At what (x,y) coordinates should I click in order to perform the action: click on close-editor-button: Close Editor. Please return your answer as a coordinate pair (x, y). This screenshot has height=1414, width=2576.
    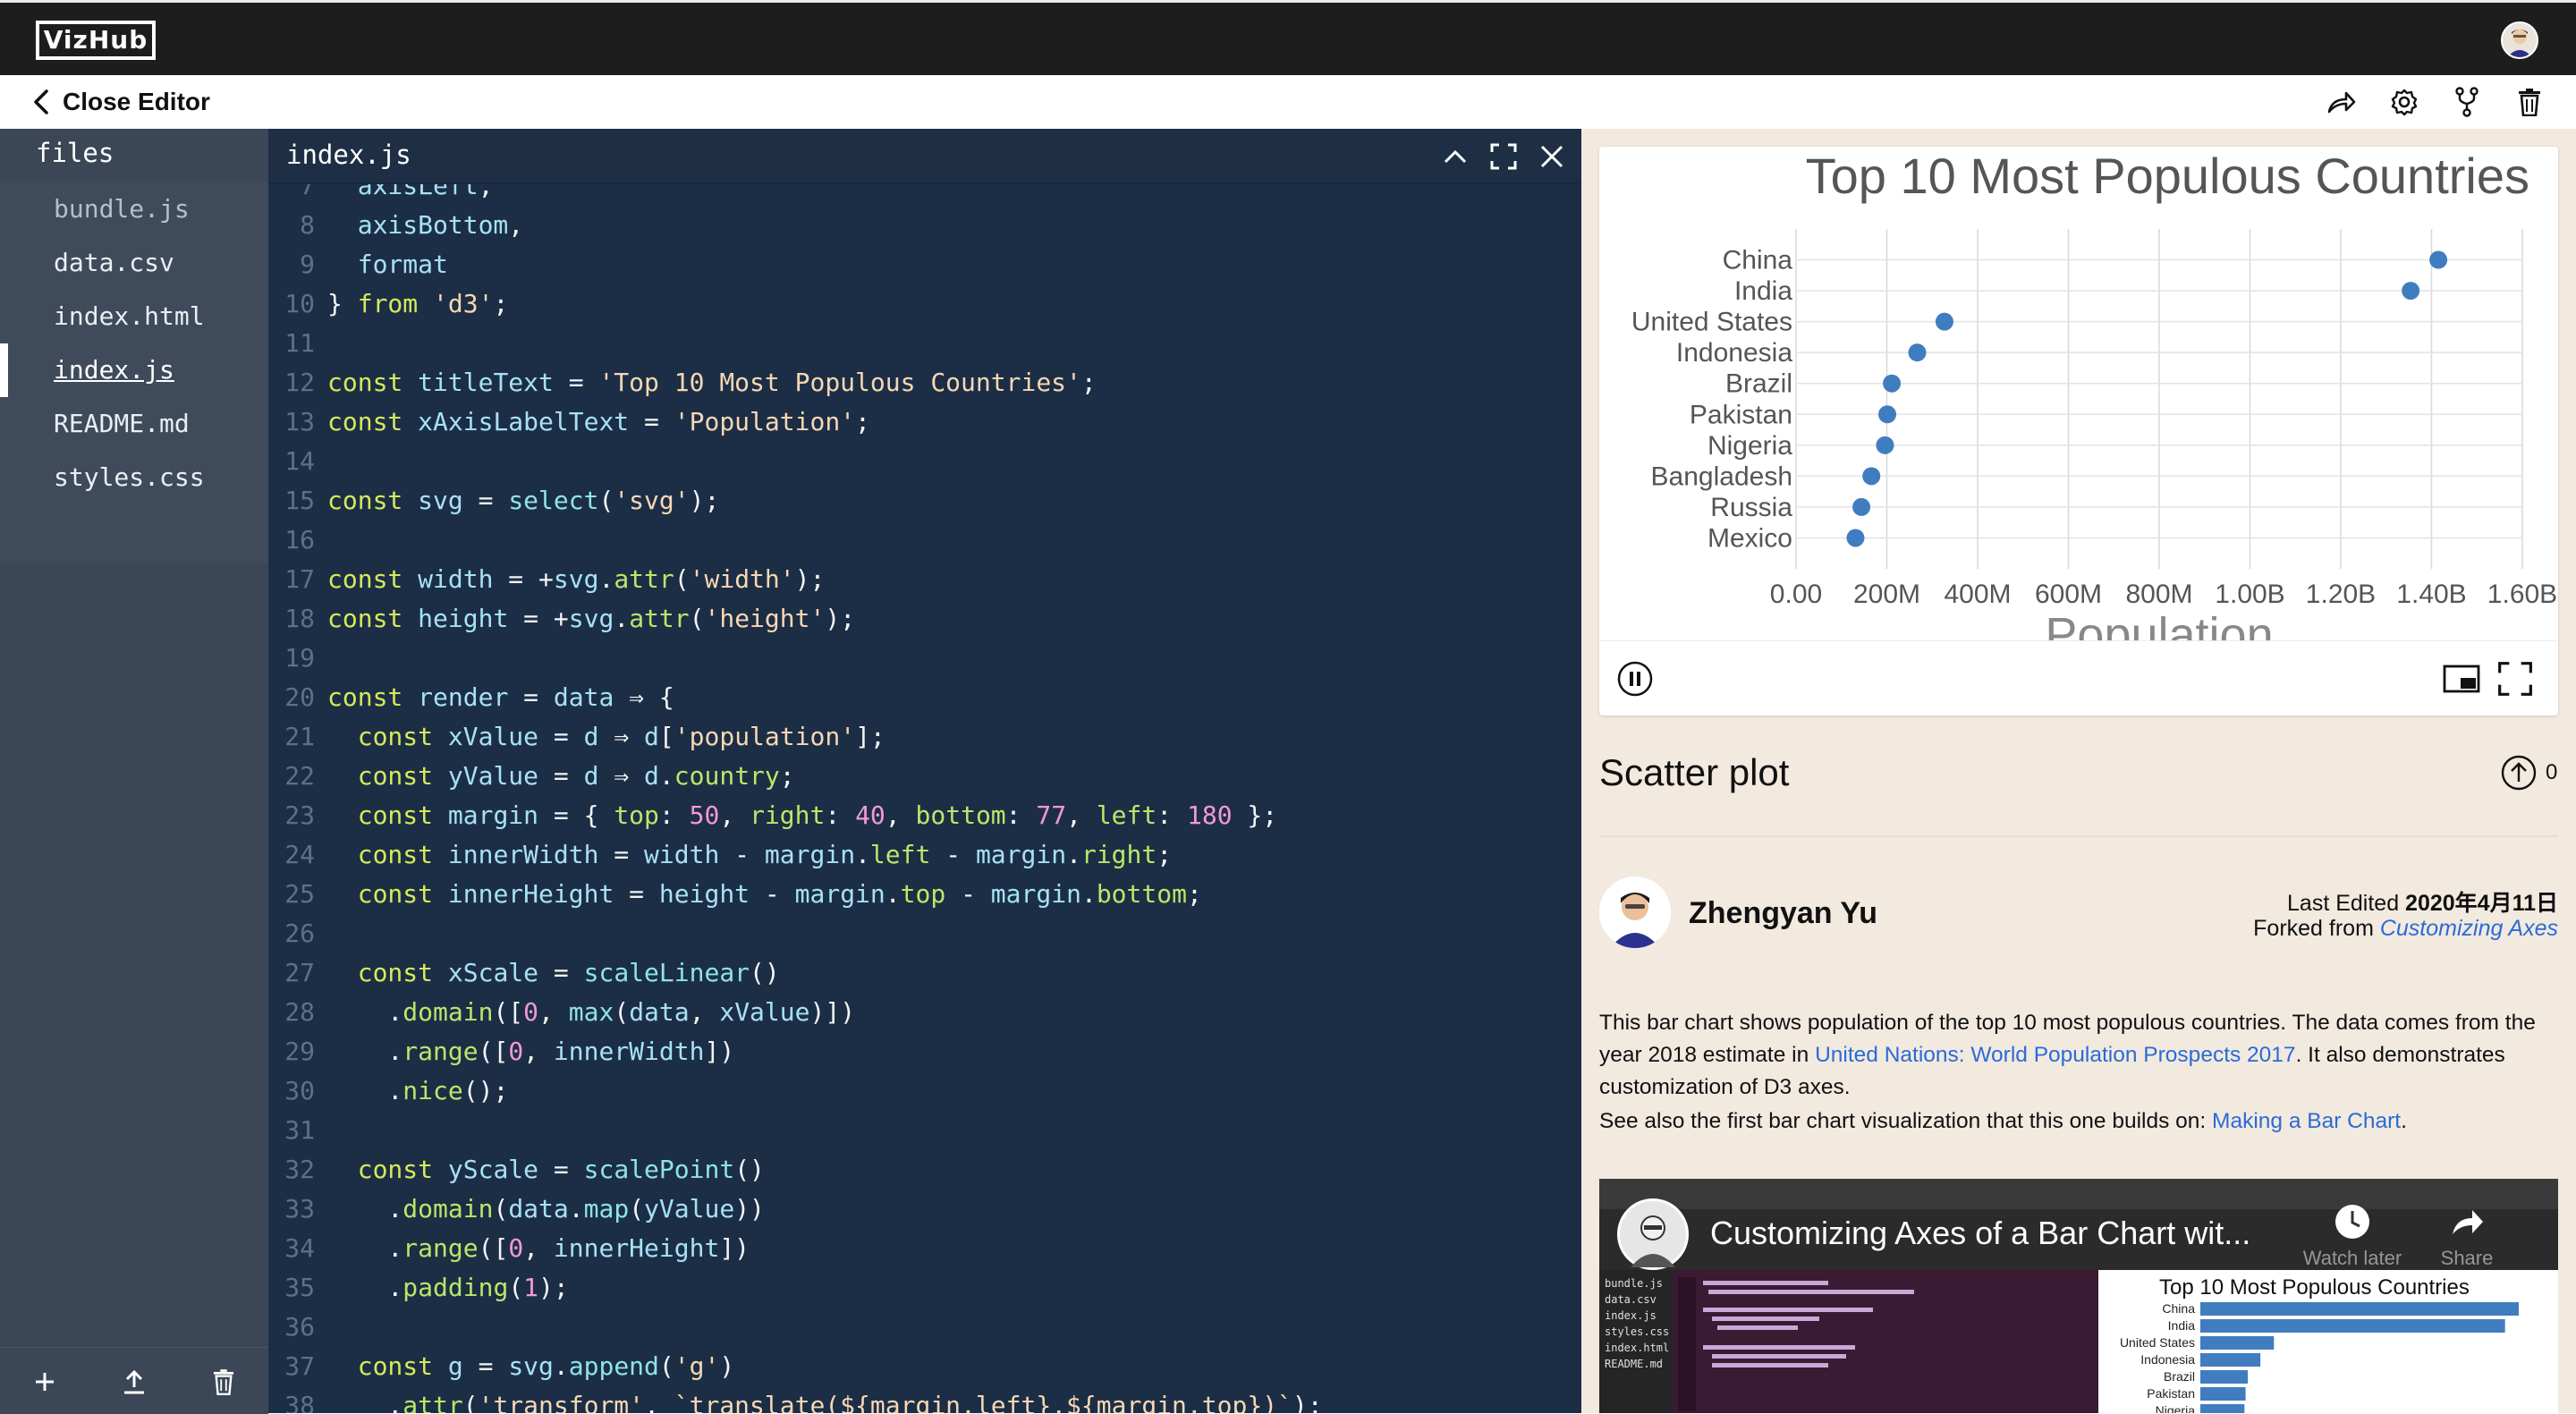
    Looking at the image, I should click on (121, 102).